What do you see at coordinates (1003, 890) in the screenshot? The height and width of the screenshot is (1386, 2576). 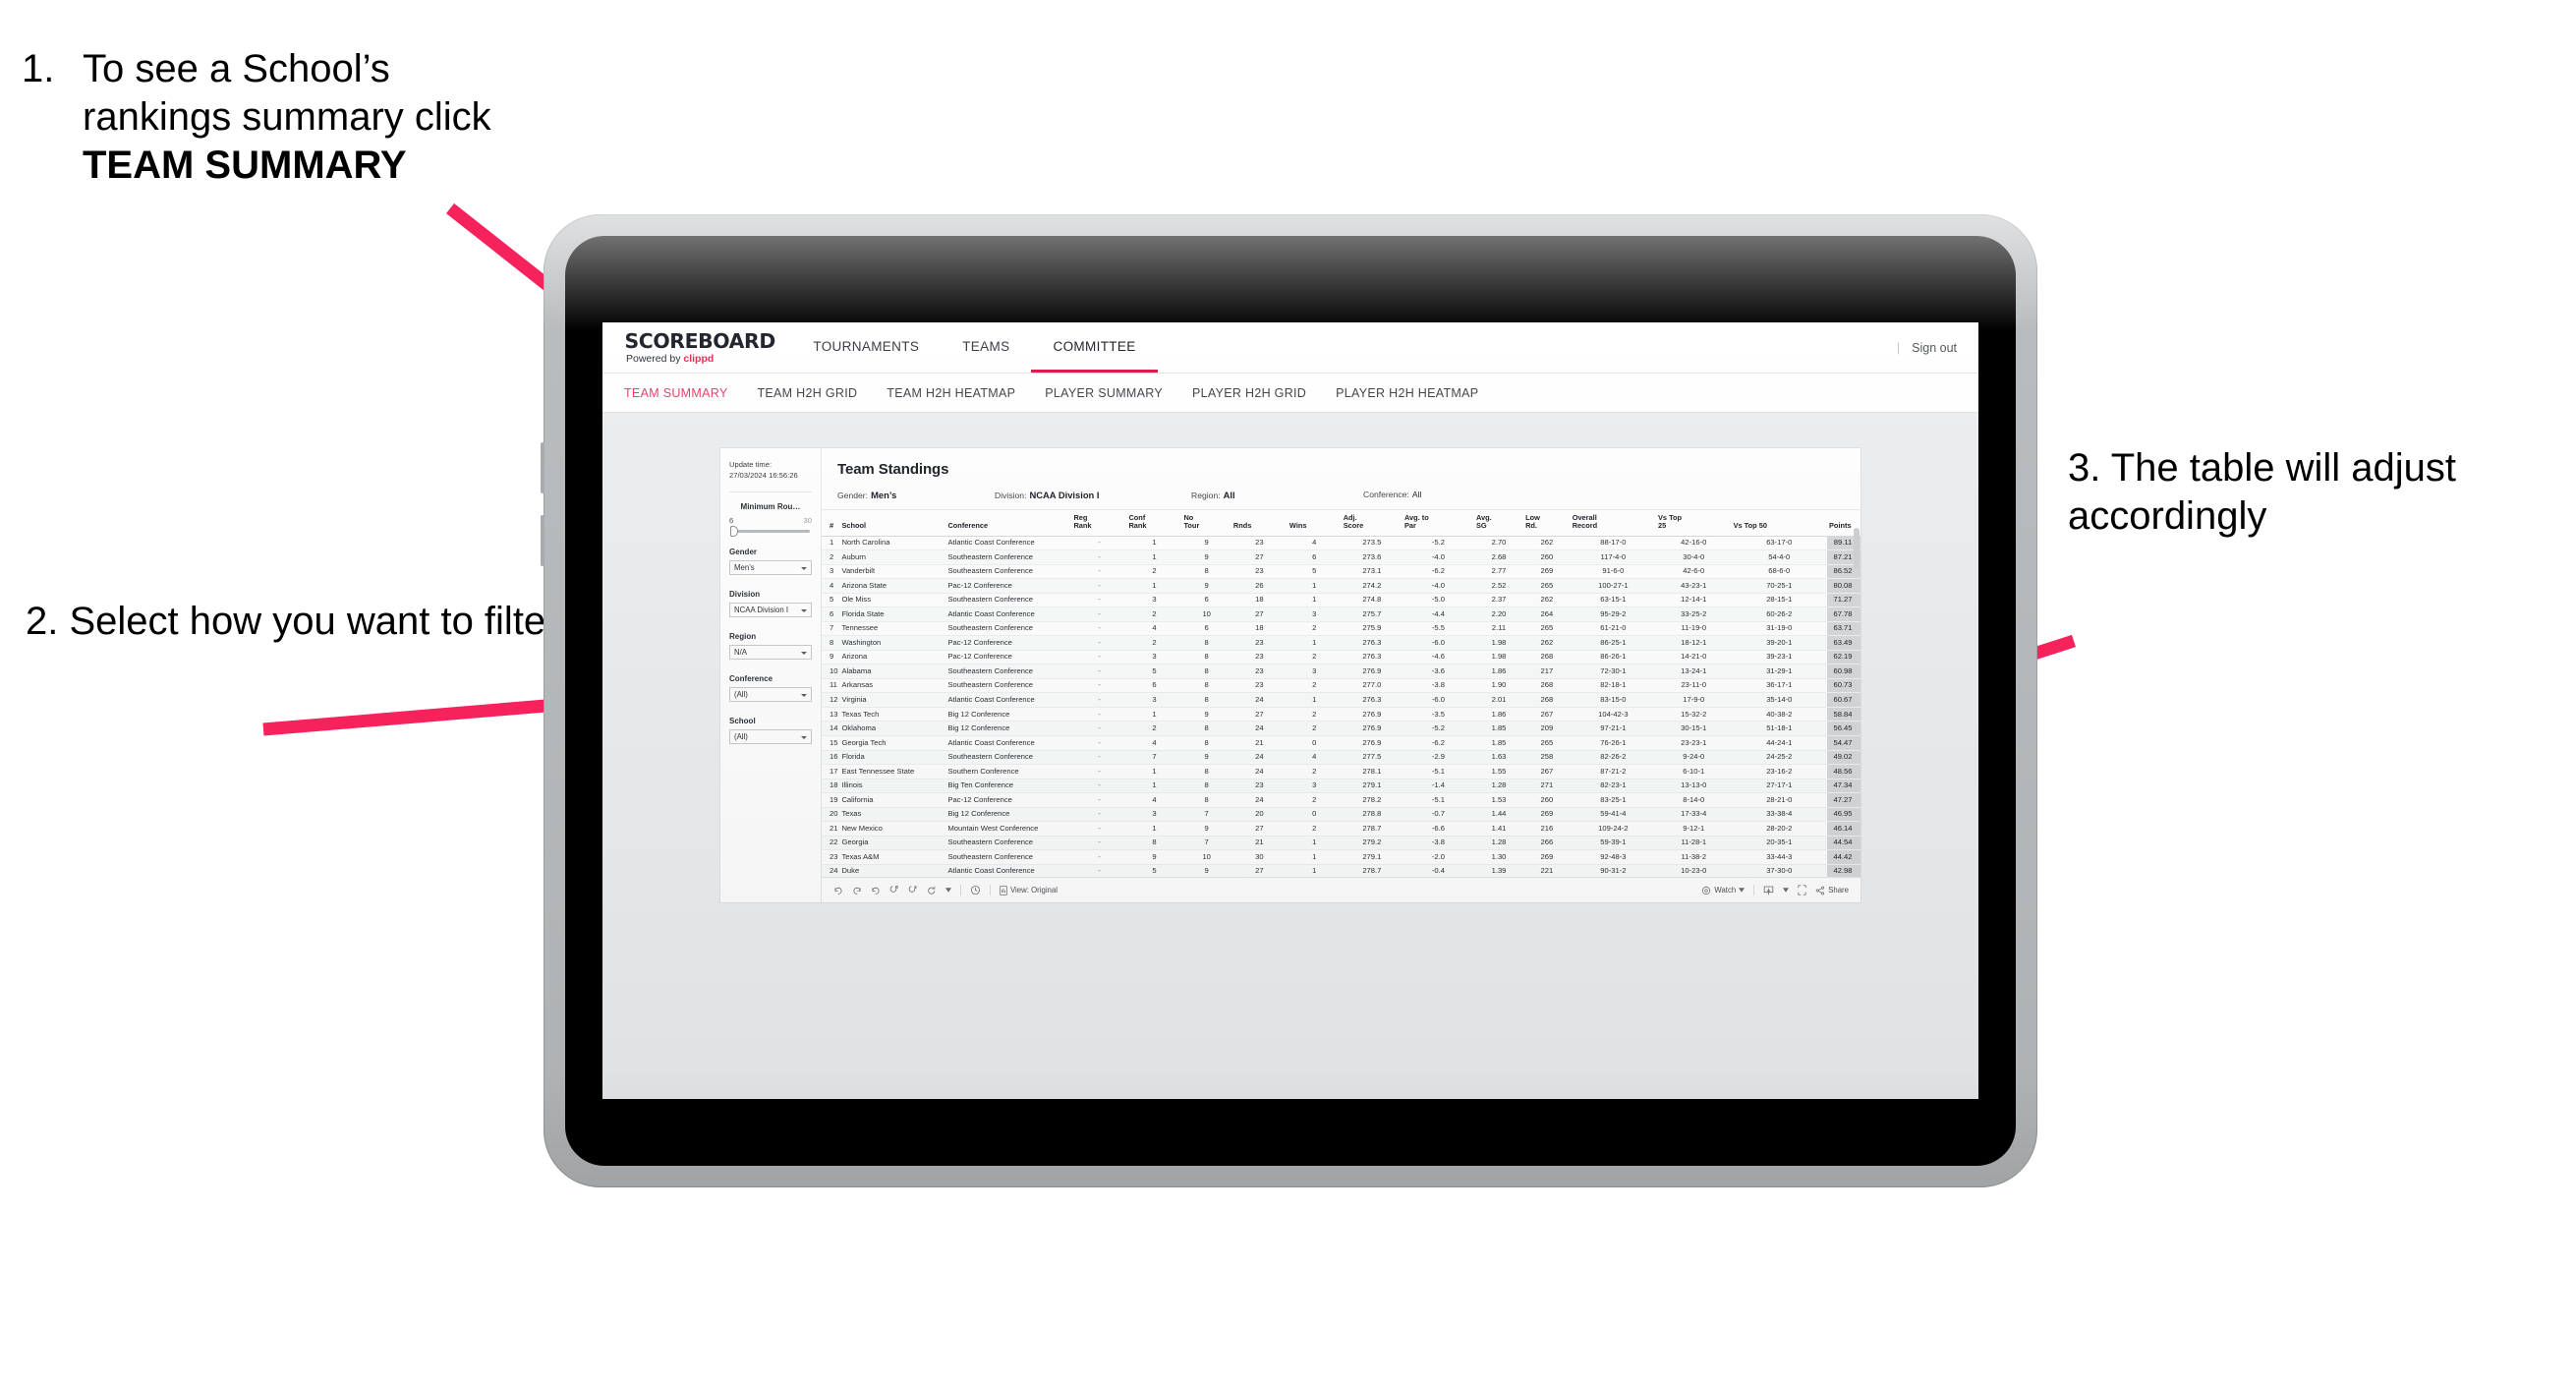 I see `device-icon` at bounding box center [1003, 890].